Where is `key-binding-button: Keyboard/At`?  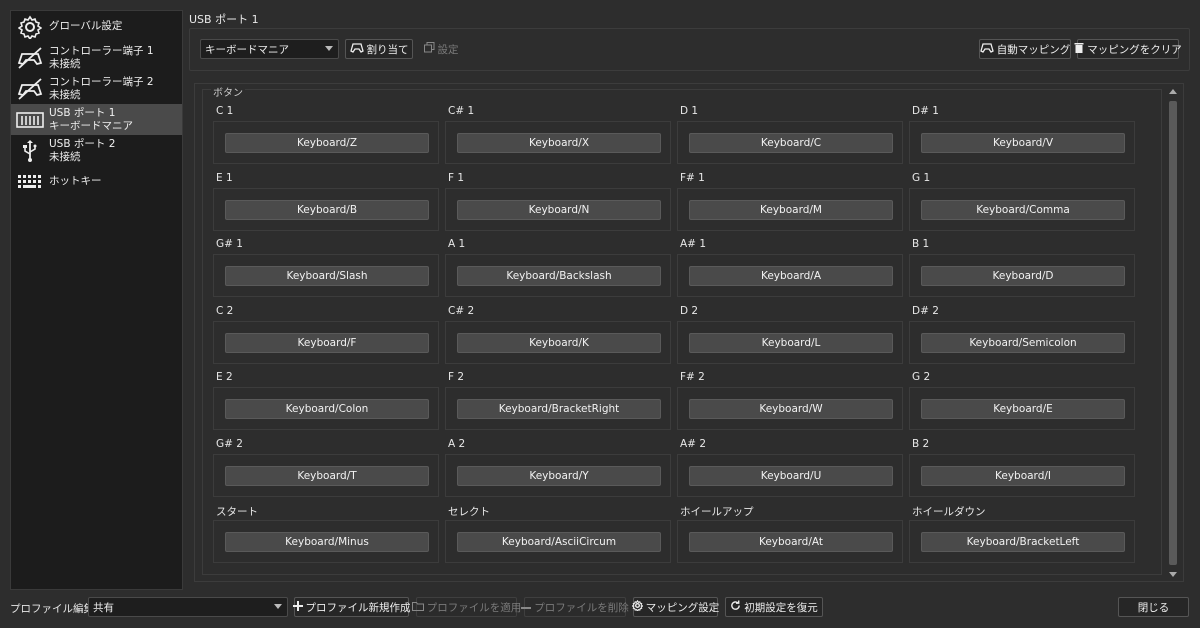
key-binding-button: Keyboard/At is located at coordinates (791, 542).